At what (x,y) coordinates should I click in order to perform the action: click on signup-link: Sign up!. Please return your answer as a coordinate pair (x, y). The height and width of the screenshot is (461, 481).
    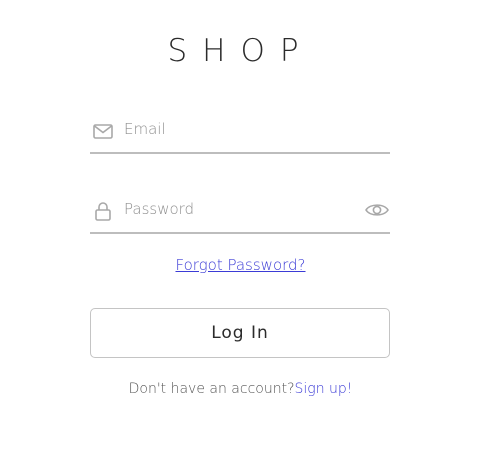
    Looking at the image, I should click on (324, 389).